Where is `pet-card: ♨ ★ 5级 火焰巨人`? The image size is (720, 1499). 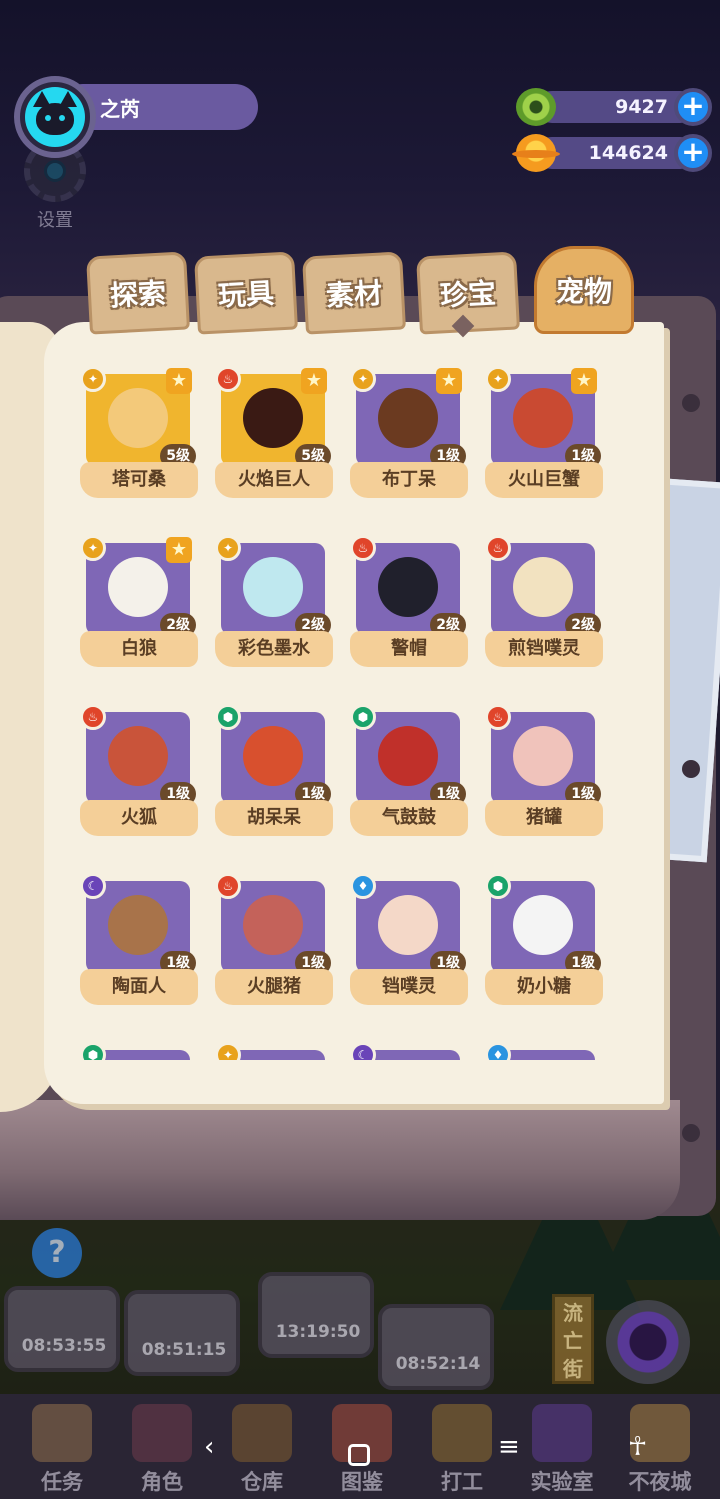 pet-card: ♨ ★ 5级 火焰巨人 is located at coordinates (273, 434).